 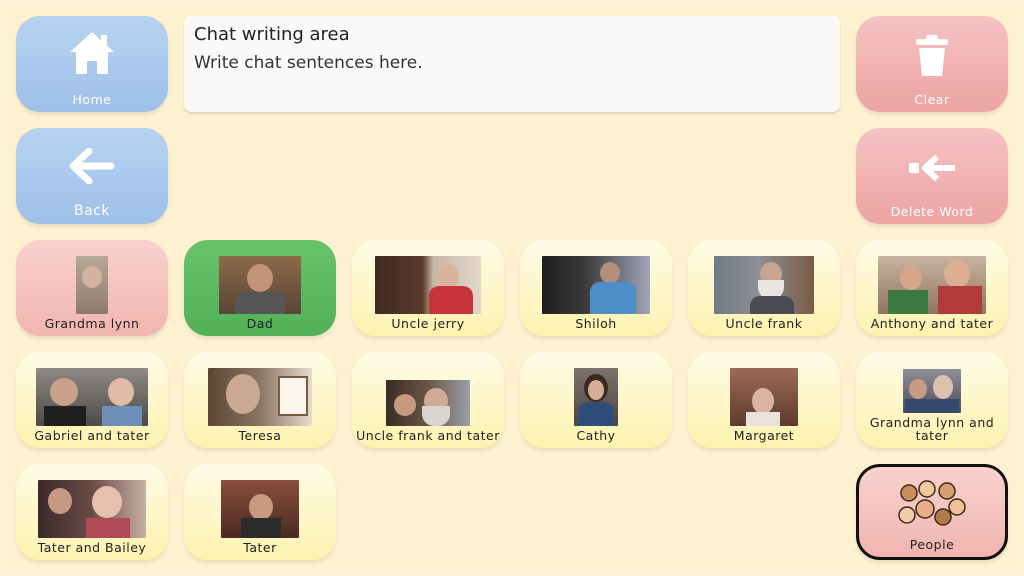 I want to click on person-tile-dad: Dad, so click(x=260, y=288).